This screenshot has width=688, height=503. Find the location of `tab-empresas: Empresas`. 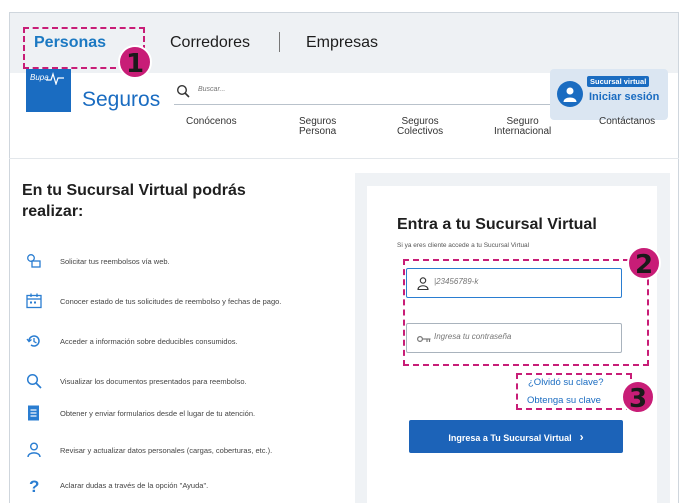

tab-empresas: Empresas is located at coordinates (342, 43).